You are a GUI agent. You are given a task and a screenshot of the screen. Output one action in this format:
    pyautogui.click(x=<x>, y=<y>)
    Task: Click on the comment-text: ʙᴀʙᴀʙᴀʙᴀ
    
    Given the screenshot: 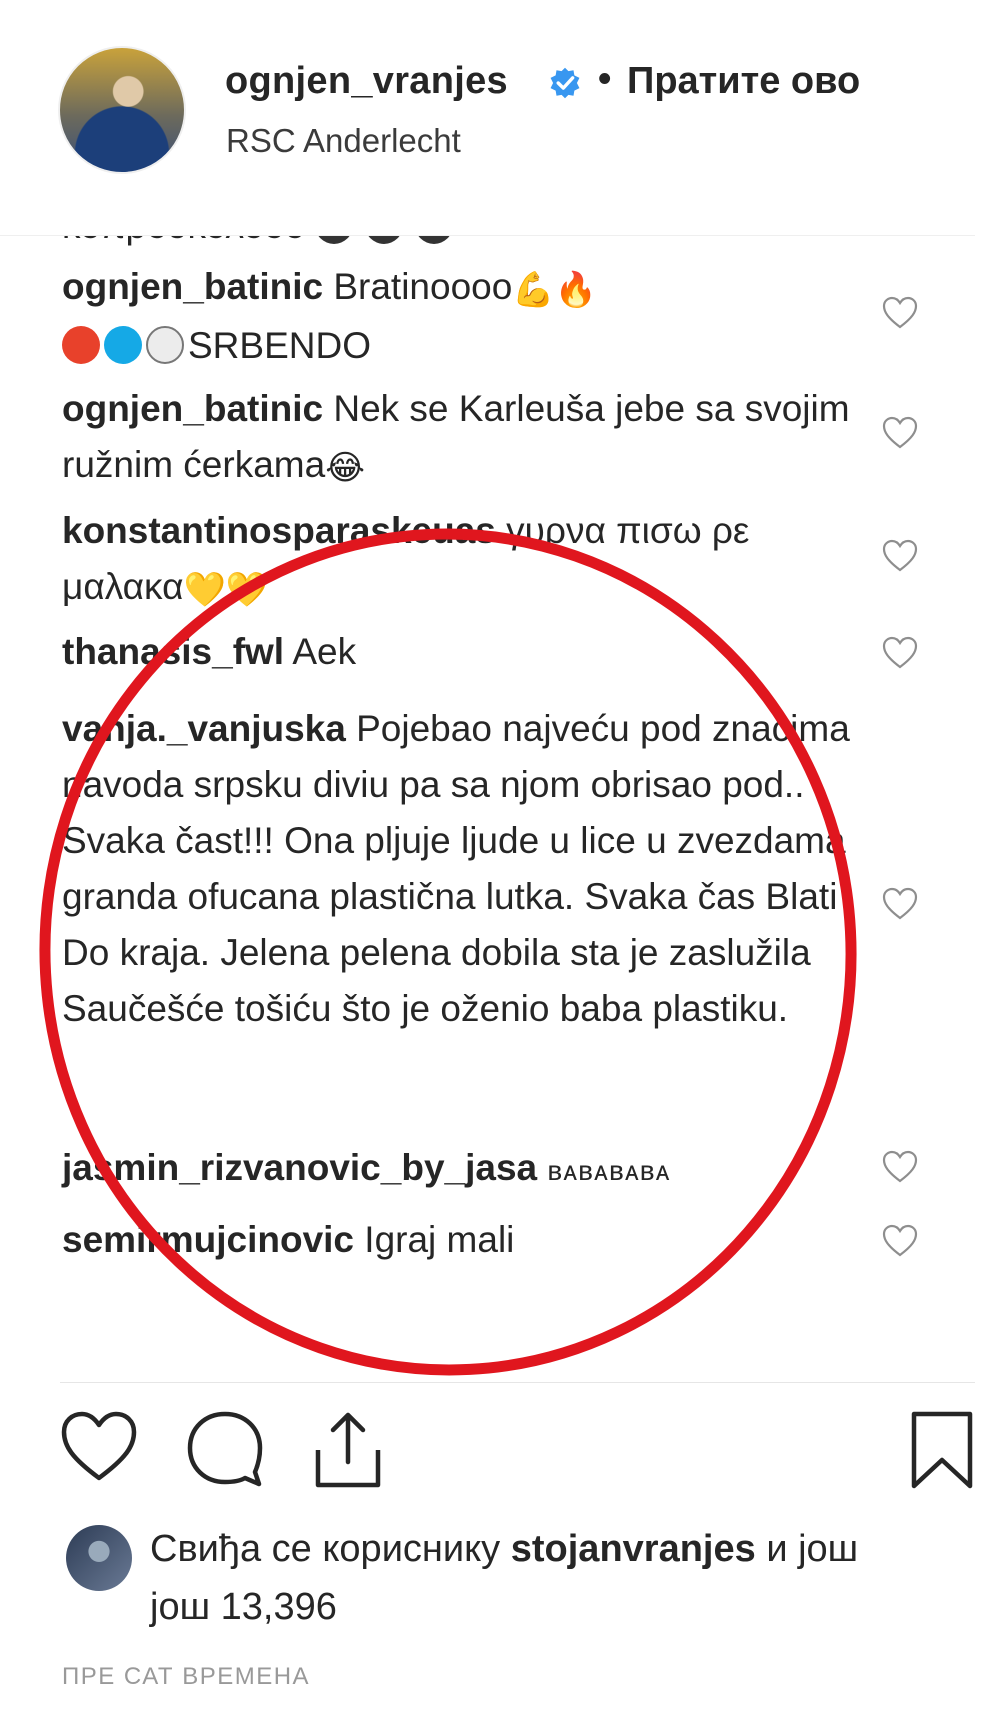 What is the action you would take?
    pyautogui.click(x=609, y=1170)
    